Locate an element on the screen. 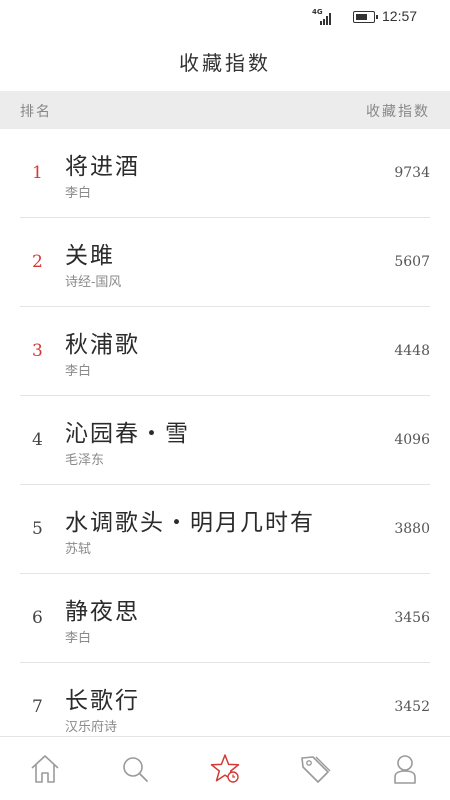  status-time: 12:57 is located at coordinates (400, 16).